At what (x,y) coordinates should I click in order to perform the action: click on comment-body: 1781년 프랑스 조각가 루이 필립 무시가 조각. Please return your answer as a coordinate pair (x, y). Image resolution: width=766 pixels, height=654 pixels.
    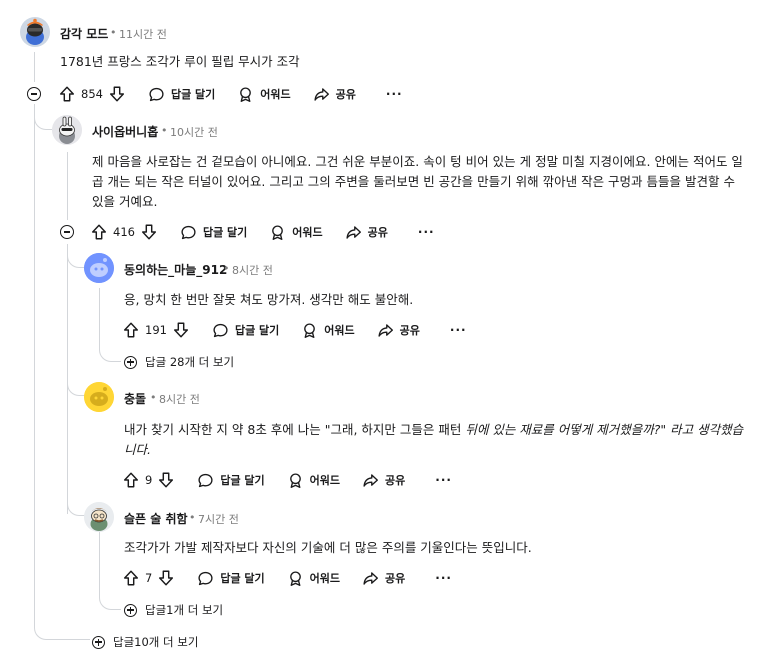
    Looking at the image, I should click on (180, 61).